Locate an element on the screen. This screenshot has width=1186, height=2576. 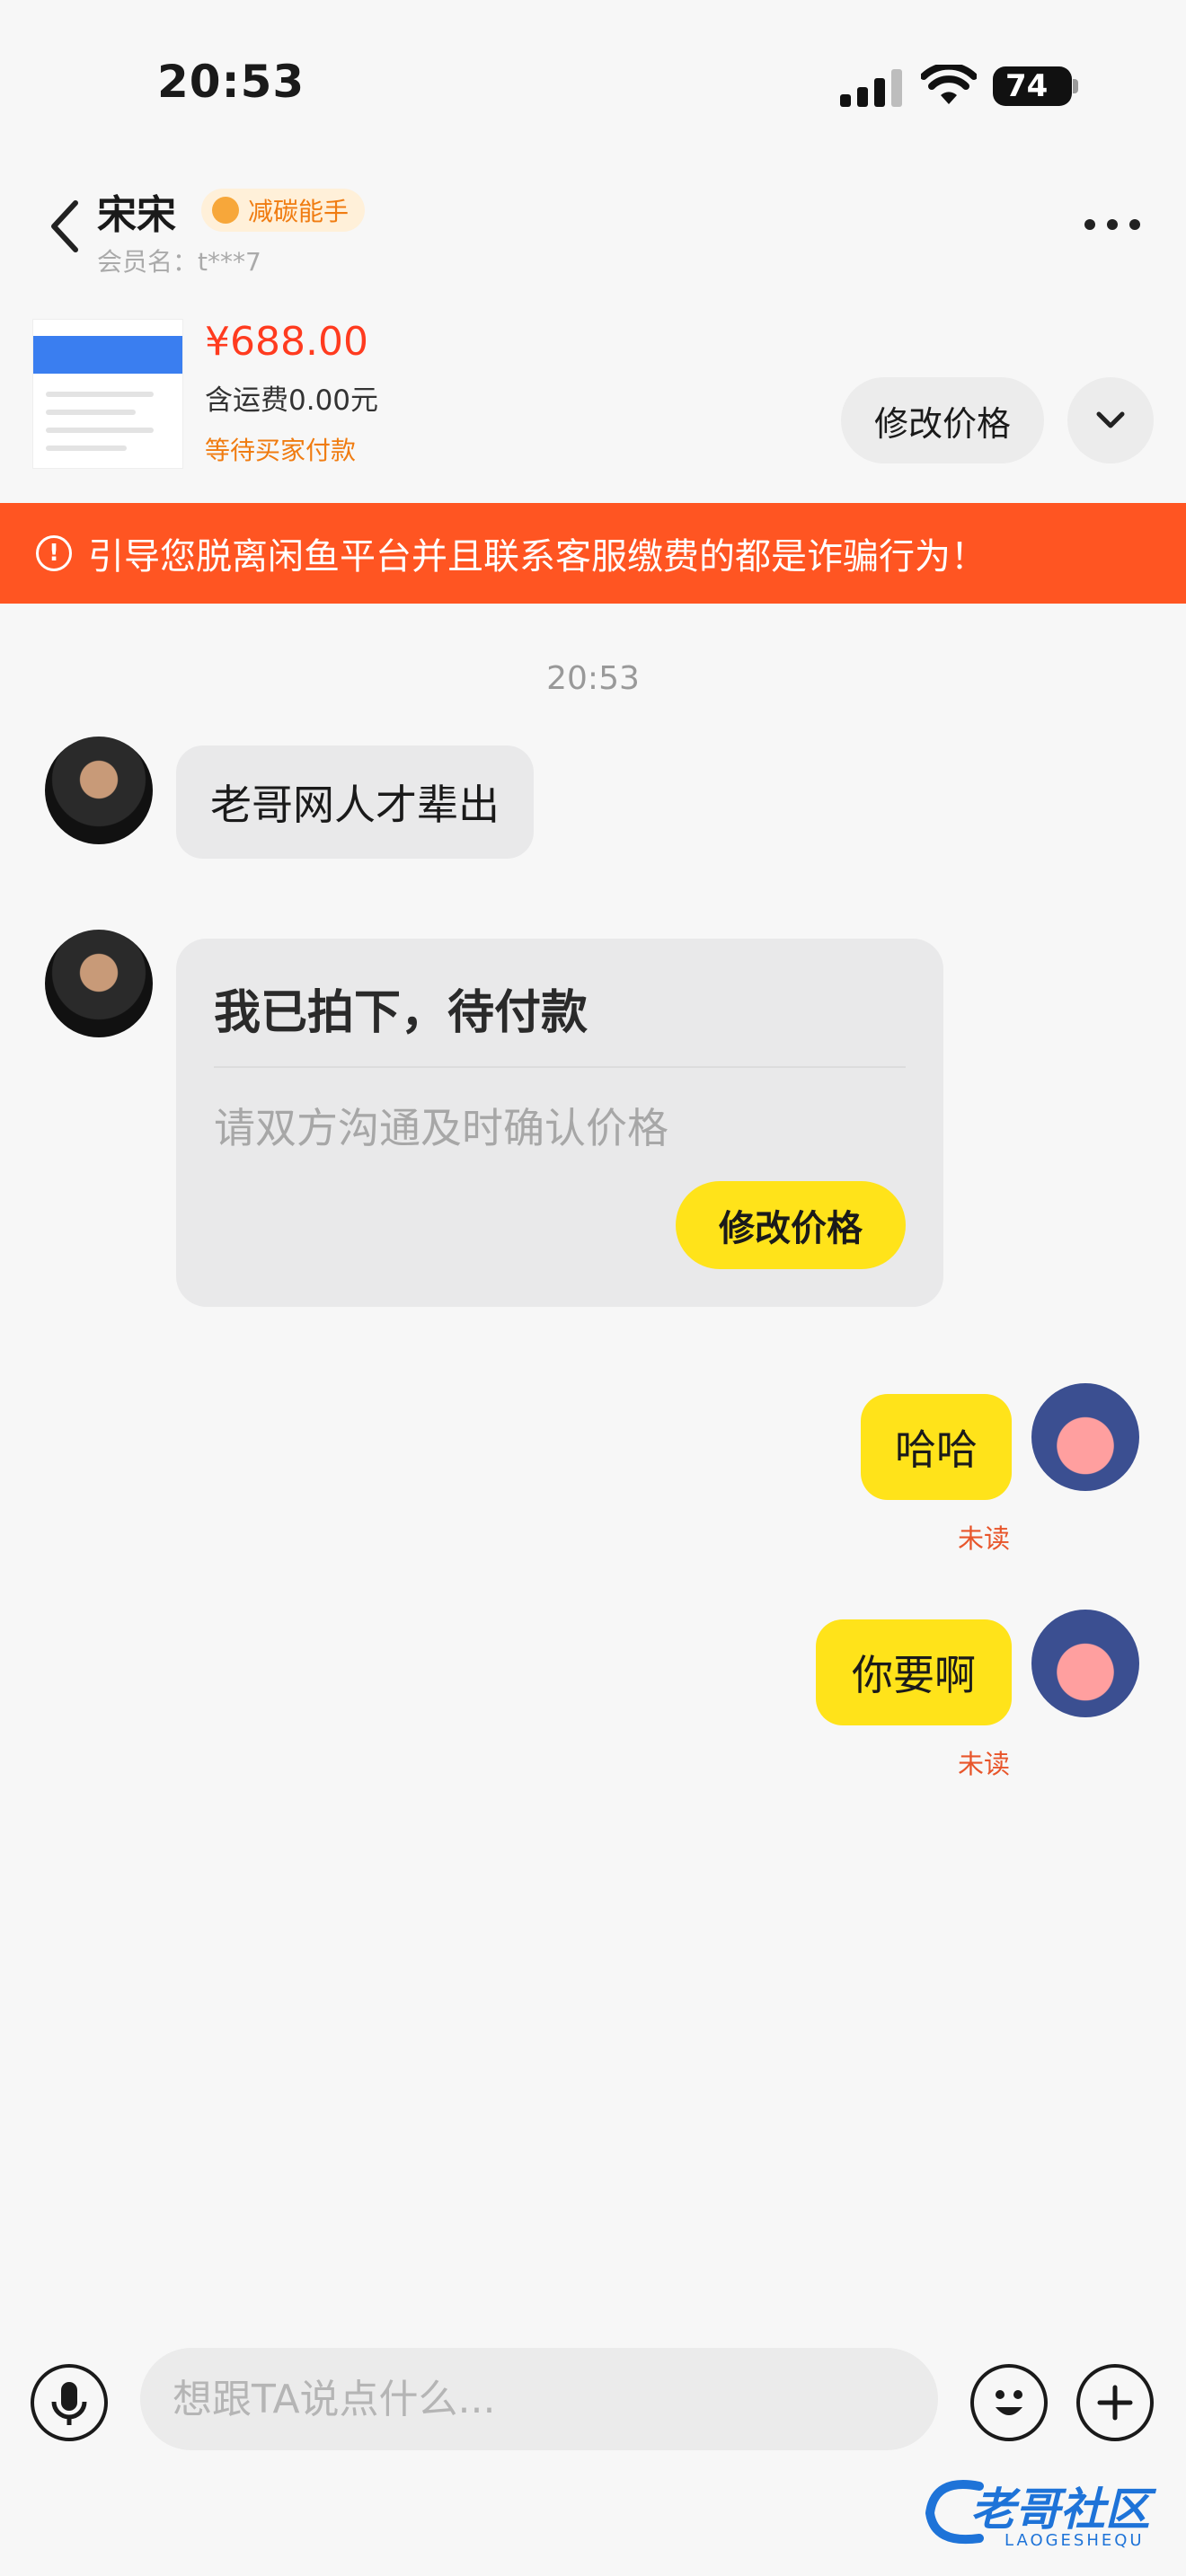
contact-name: 宋宋 is located at coordinates (136, 211).